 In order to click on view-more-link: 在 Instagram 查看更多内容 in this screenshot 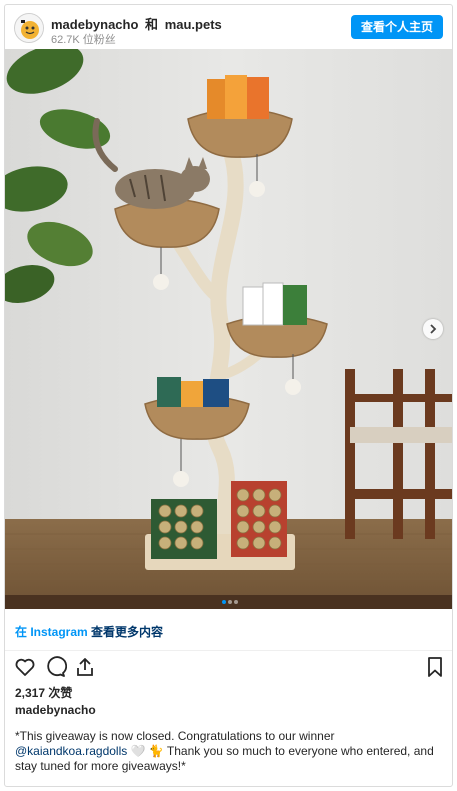, I will do `click(89, 631)`.